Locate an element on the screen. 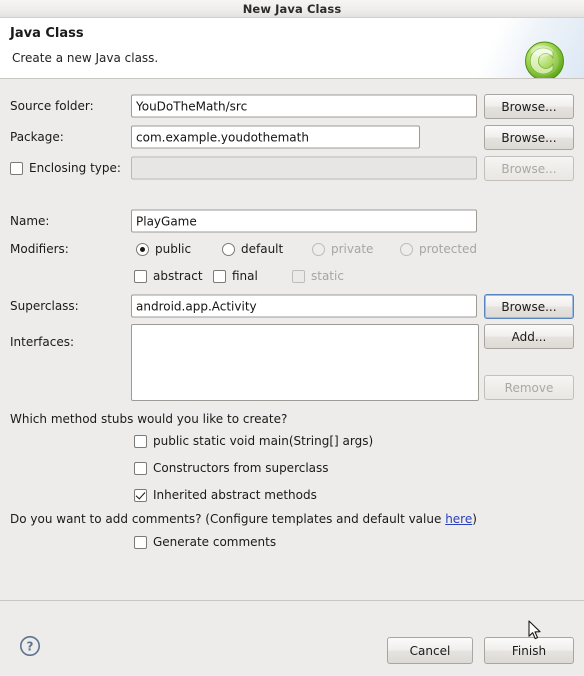  generate-comments-checkbox-group: Generate comments is located at coordinates (205, 542).